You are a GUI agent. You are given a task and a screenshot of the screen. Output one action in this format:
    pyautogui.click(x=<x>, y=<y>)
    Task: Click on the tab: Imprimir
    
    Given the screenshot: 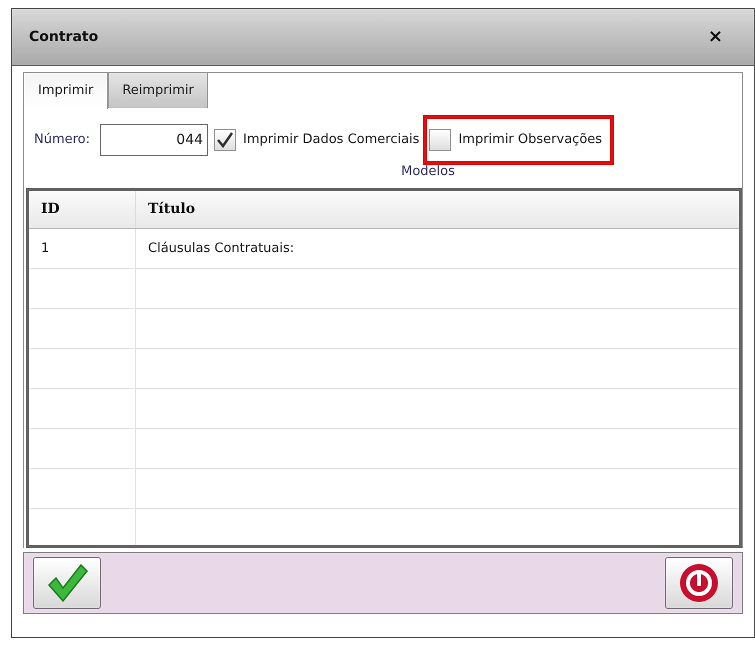 What is the action you would take?
    pyautogui.click(x=65, y=90)
    